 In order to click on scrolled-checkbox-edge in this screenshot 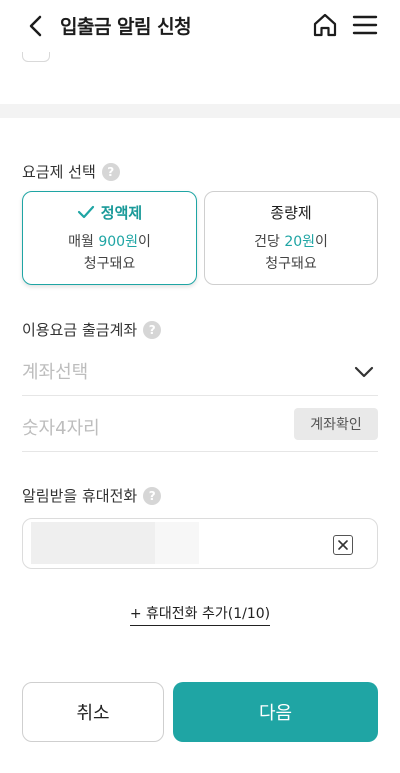, I will do `click(36, 57)`.